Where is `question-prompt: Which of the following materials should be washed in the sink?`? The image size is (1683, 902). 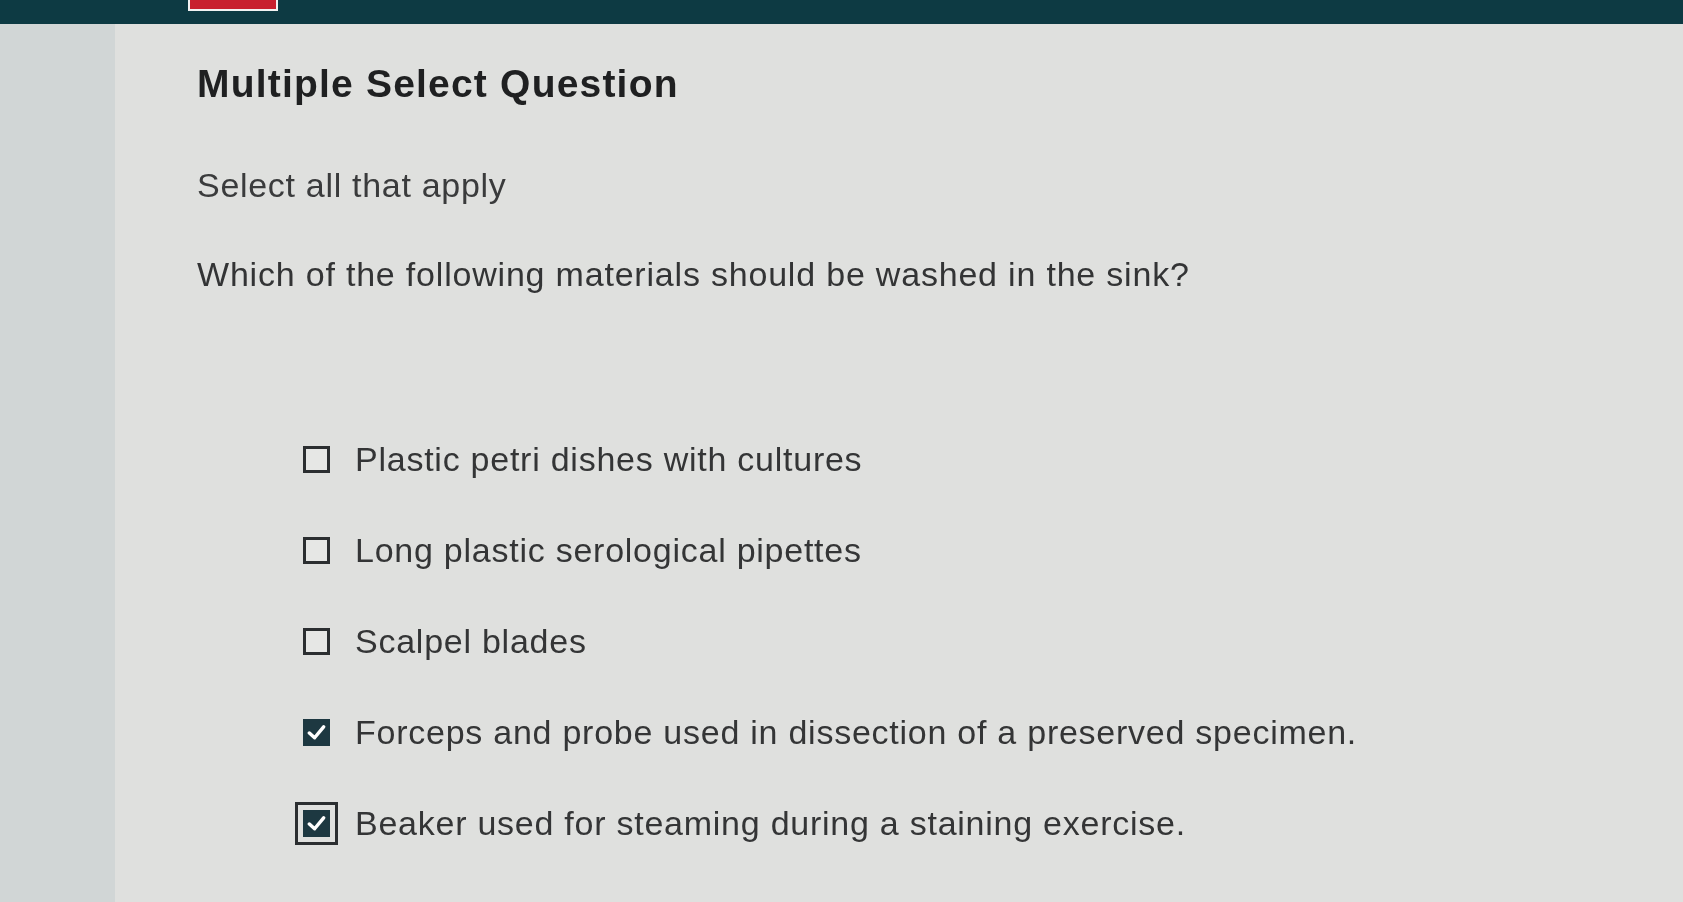
question-prompt: Which of the following materials should be washed in the sink? is located at coordinates (694, 274).